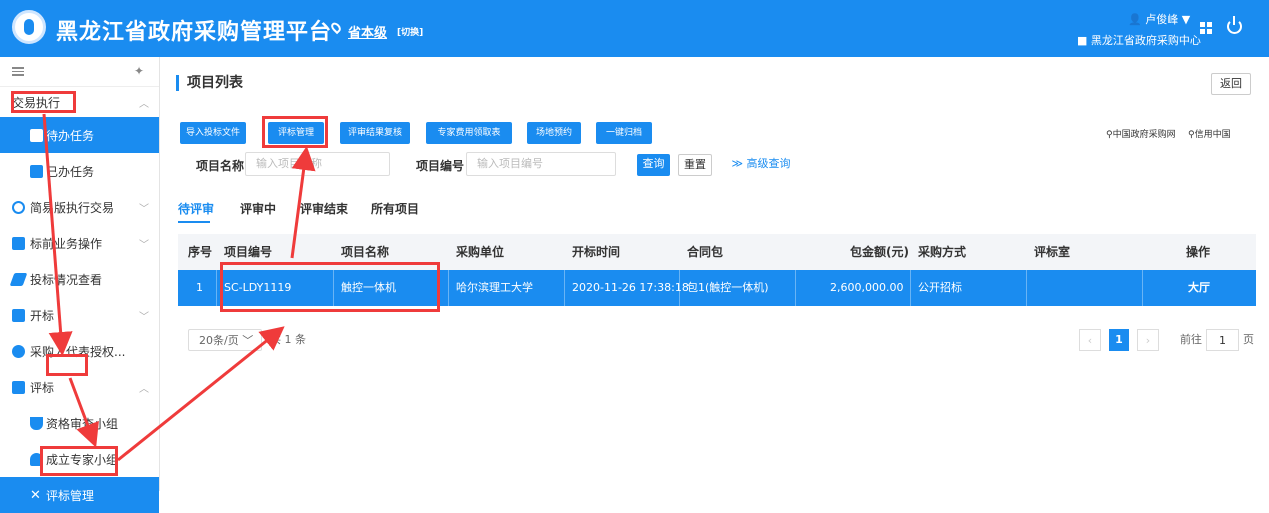 This screenshot has width=1269, height=513. Describe the element at coordinates (1119, 340) in the screenshot. I see `page-1-button: 1` at that location.